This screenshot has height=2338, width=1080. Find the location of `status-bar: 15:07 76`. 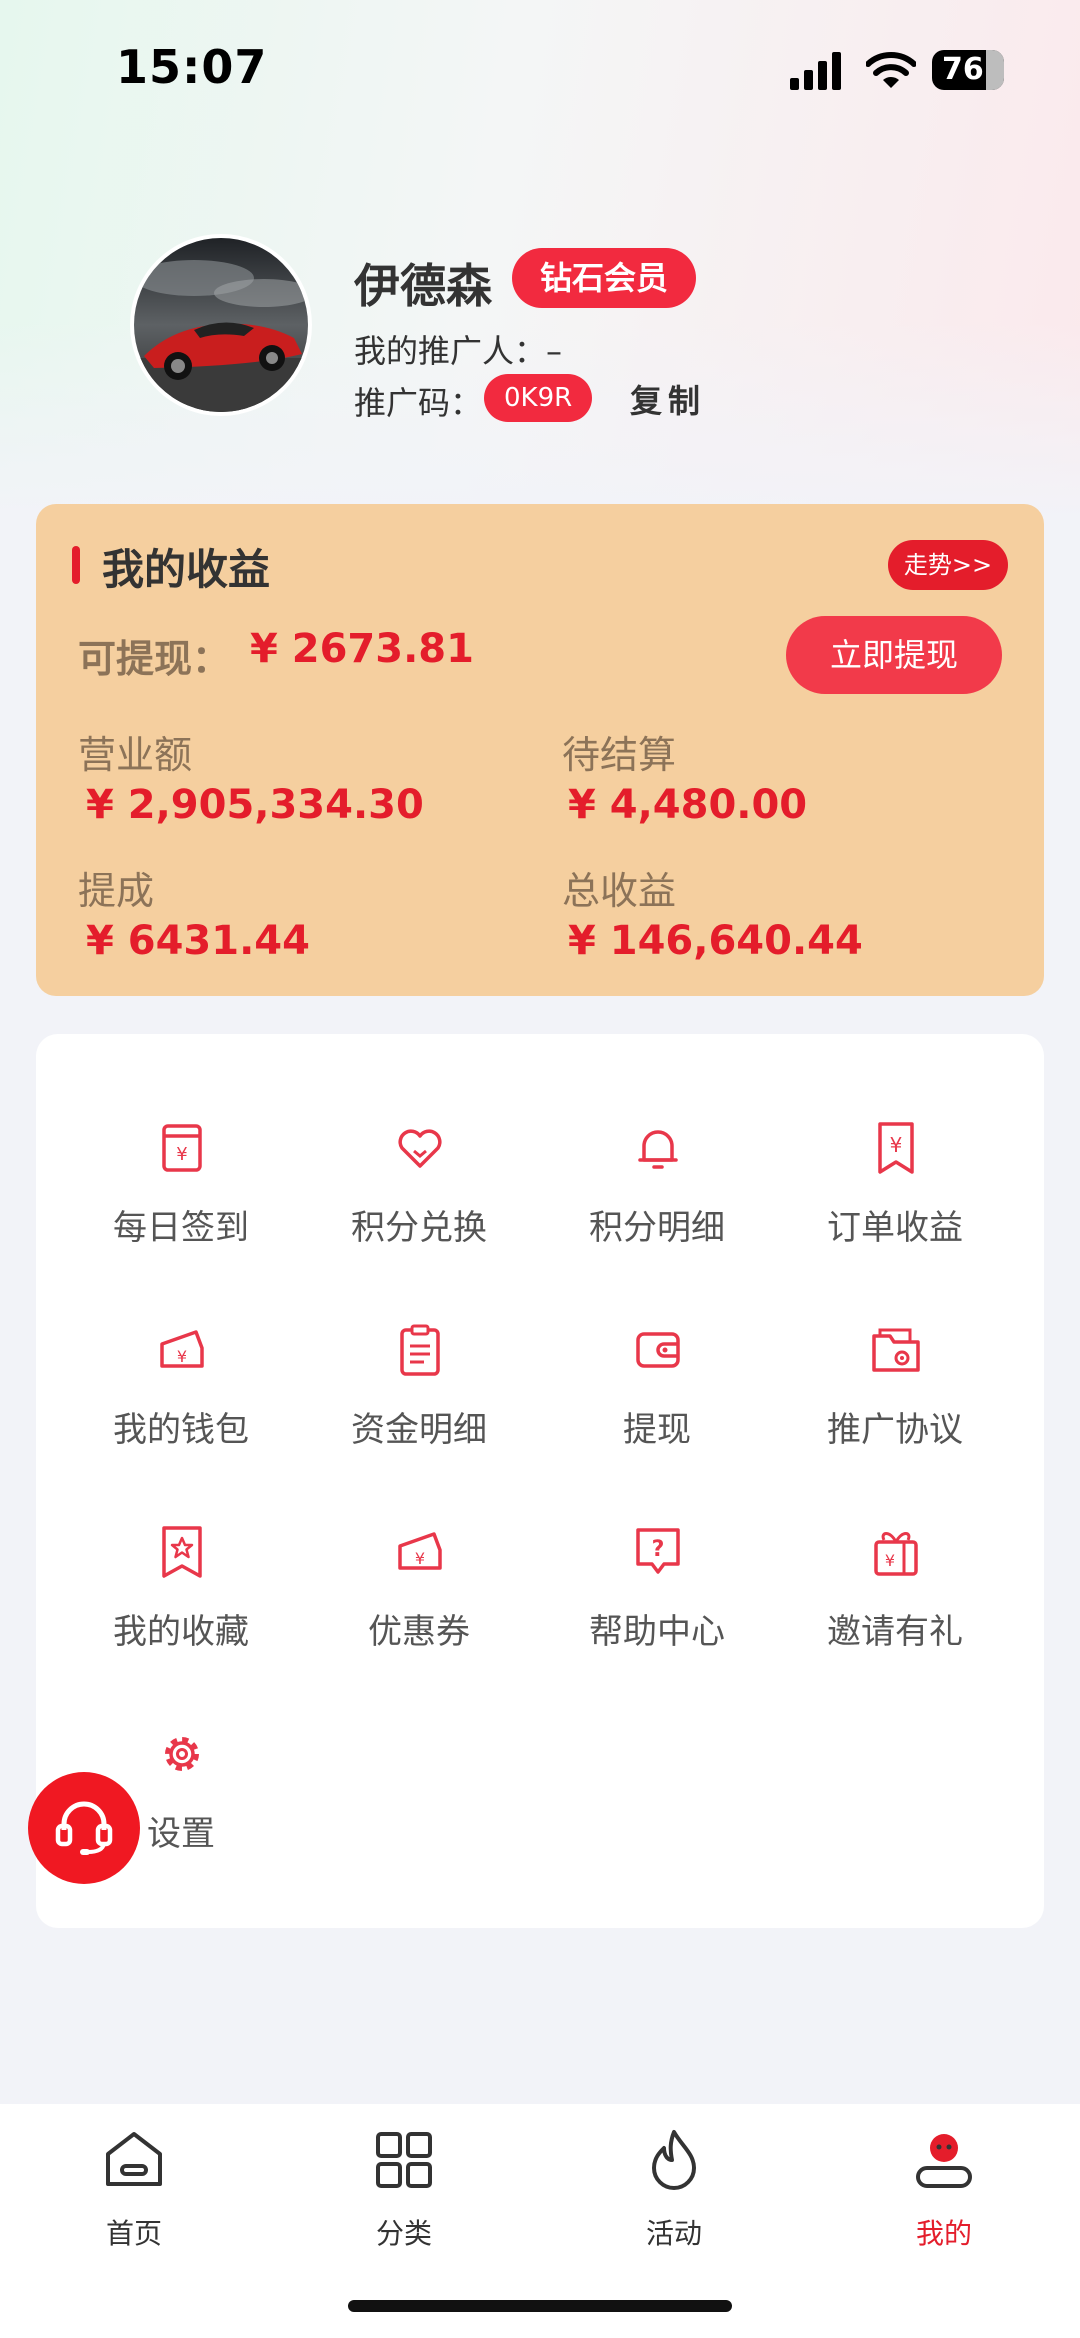

status-bar: 15:07 76 is located at coordinates (540, 70).